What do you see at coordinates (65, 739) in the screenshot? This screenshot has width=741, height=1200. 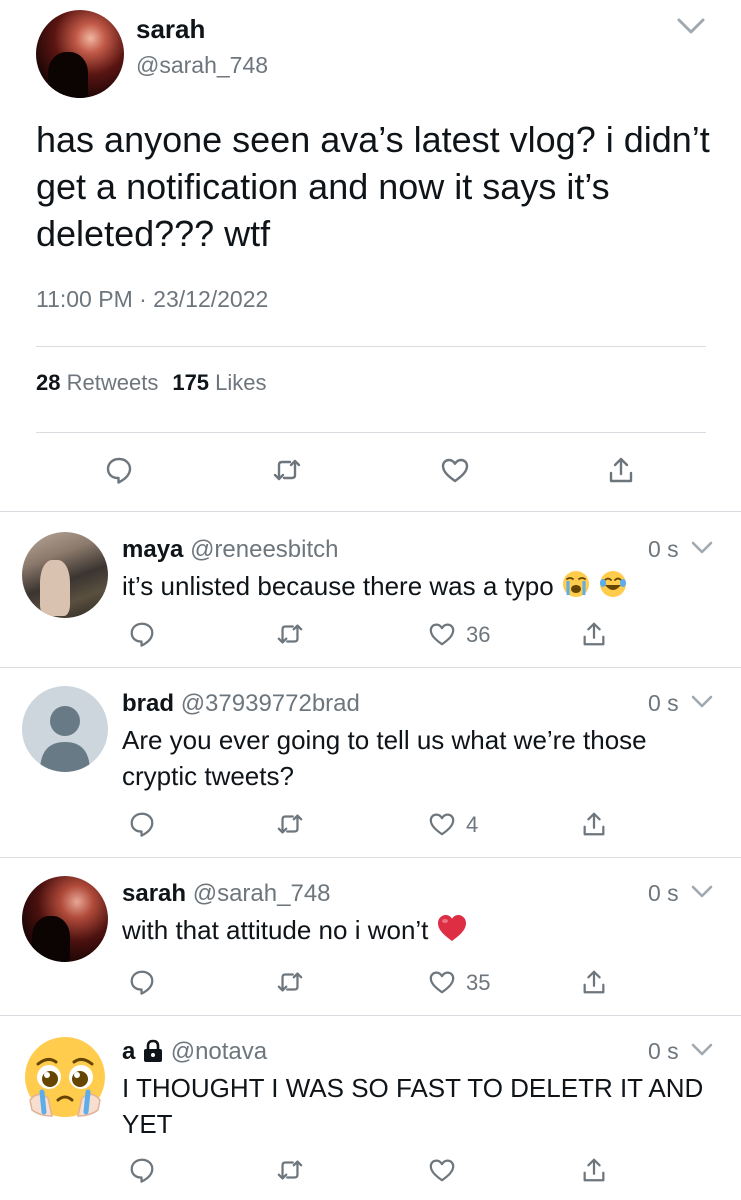 I see `default-avatar-icon` at bounding box center [65, 739].